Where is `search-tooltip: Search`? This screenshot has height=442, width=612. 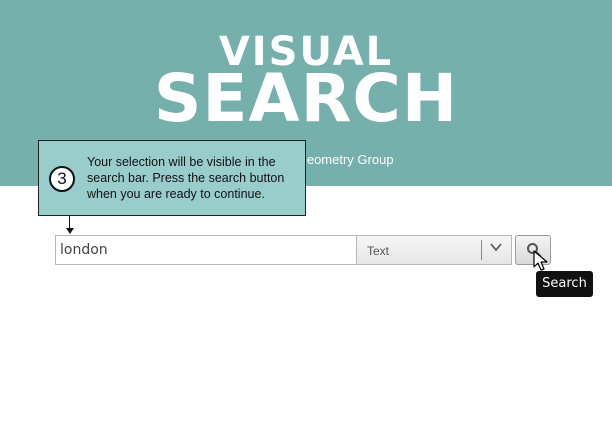 search-tooltip: Search is located at coordinates (564, 284).